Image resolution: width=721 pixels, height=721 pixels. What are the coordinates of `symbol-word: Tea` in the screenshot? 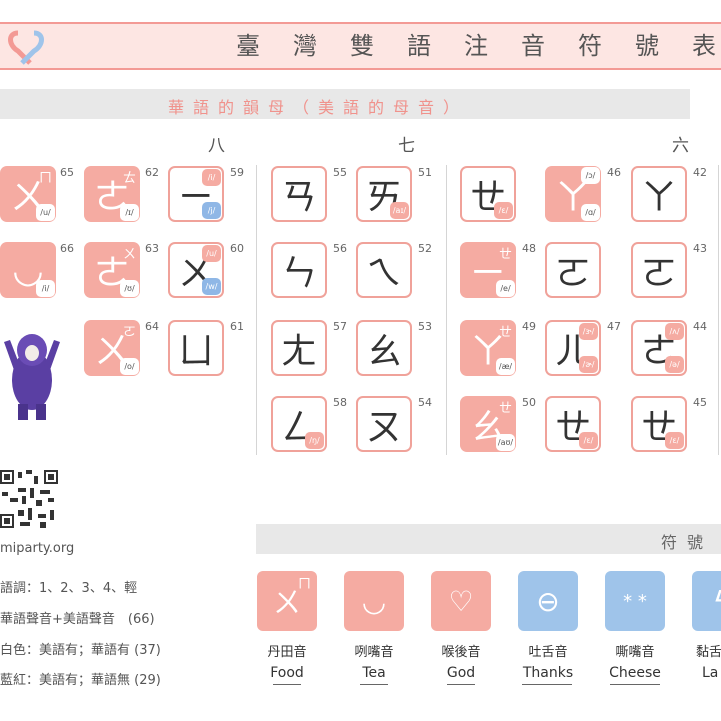 It's located at (374, 673).